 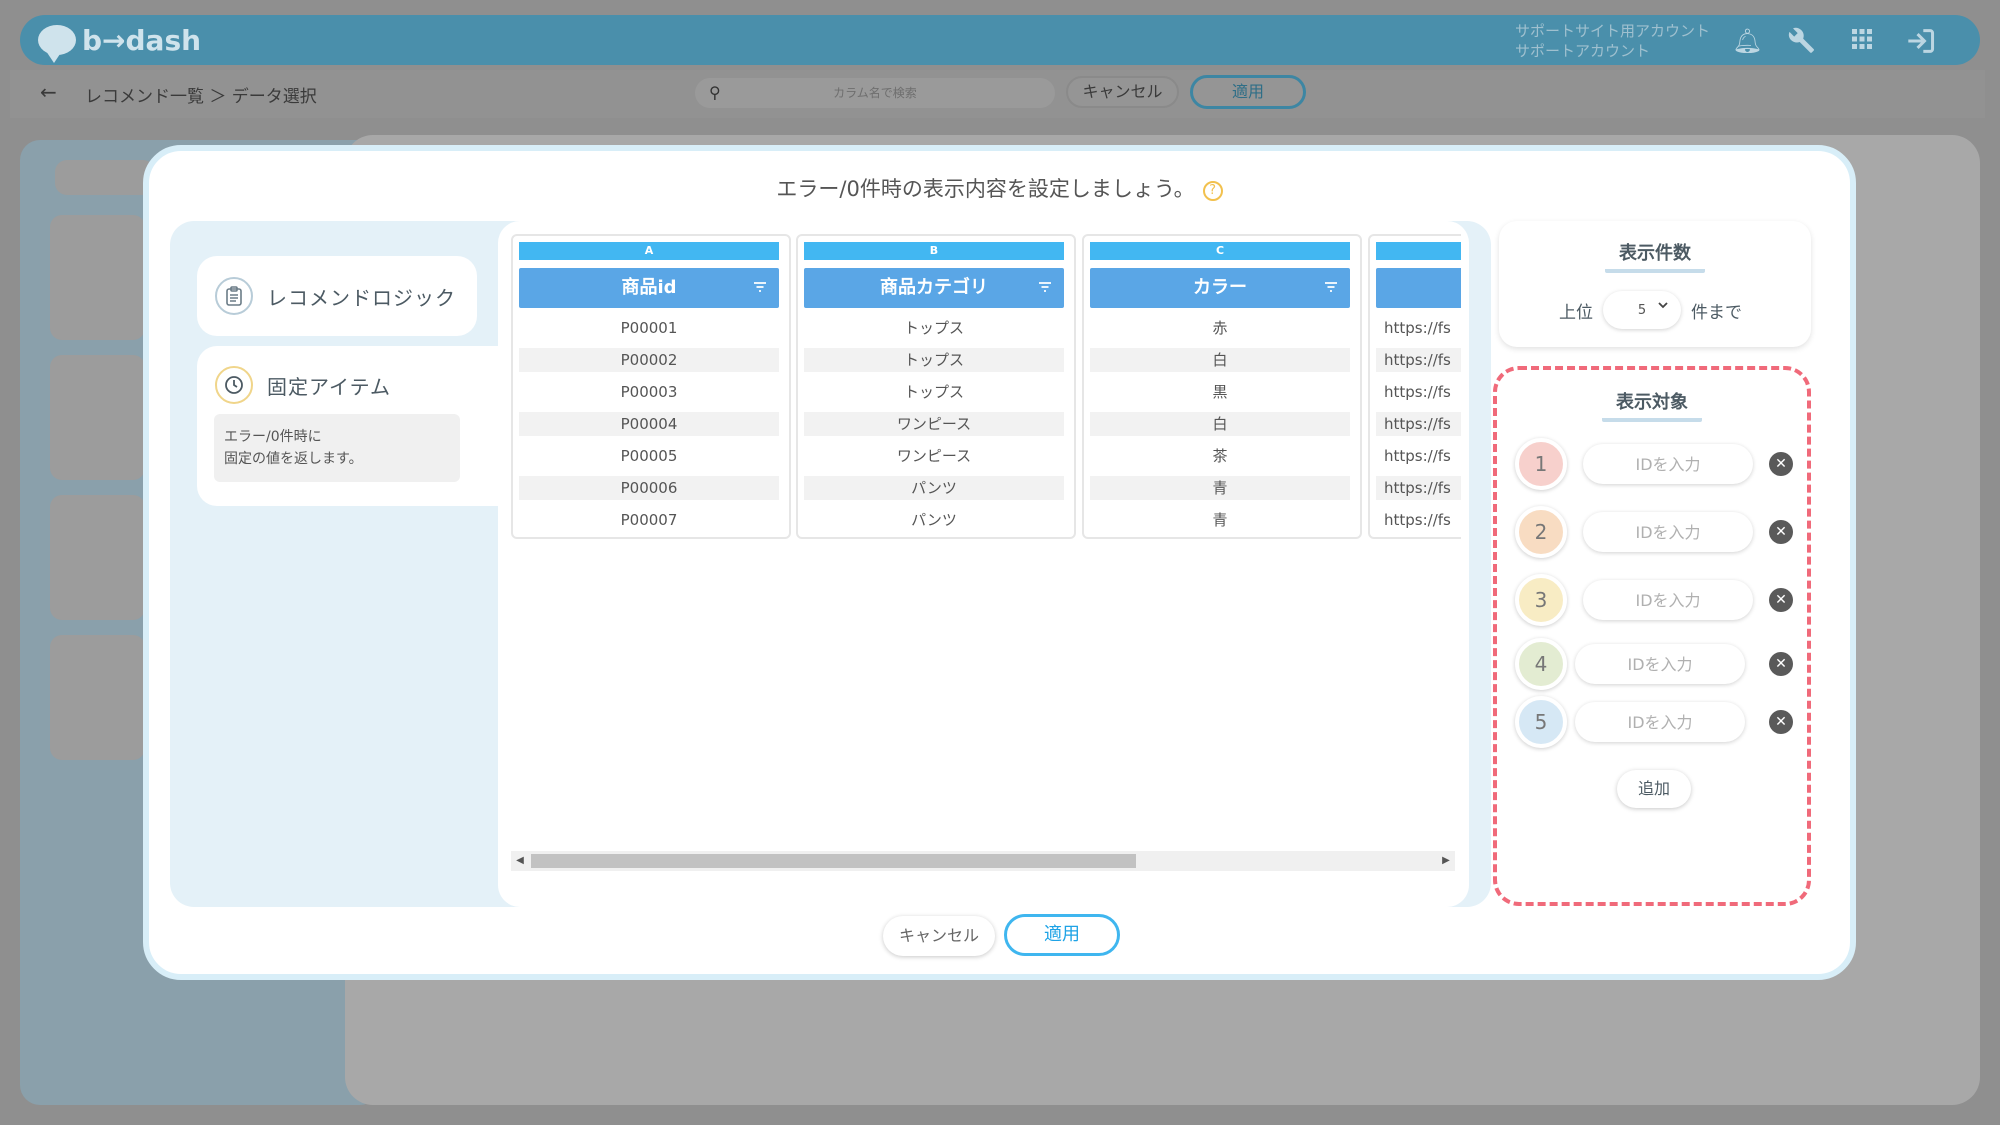 I want to click on table-cell: 茶, so click(x=1220, y=456).